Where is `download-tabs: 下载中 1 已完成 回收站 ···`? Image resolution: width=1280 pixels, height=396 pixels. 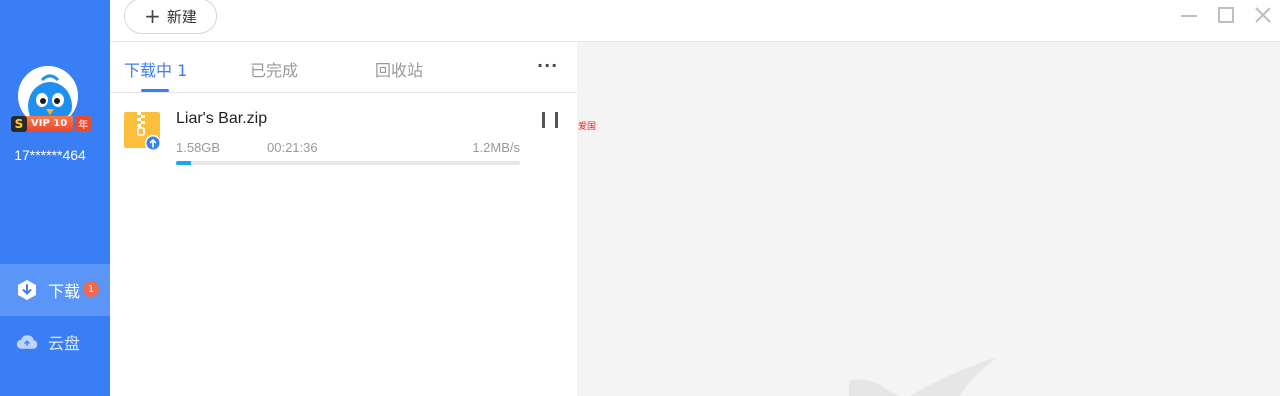 download-tabs: 下载中 1 已完成 回收站 ··· is located at coordinates (343, 67).